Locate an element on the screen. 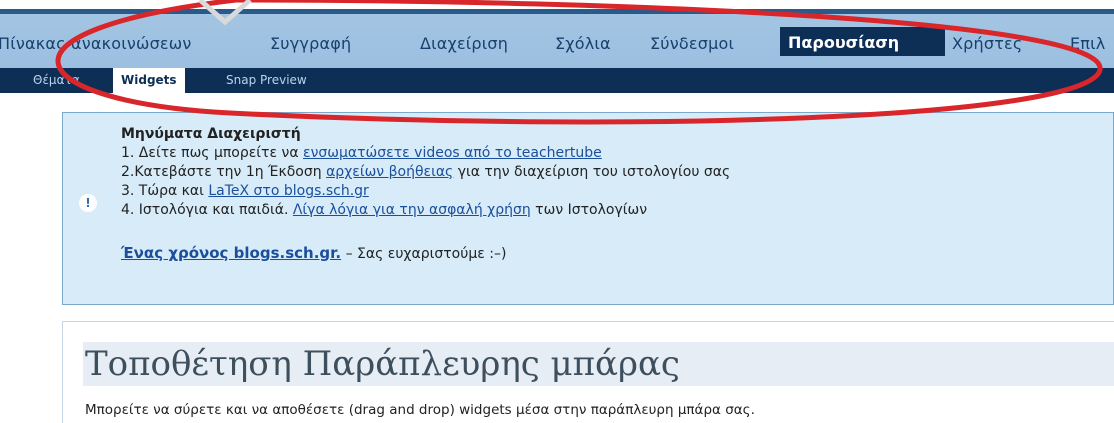 This screenshot has width=1114, height=423. info-icon: ! is located at coordinates (88, 203).